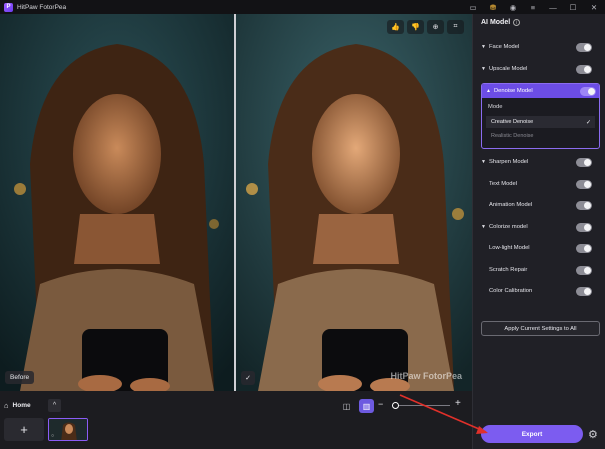 The width and height of the screenshot is (605, 449). What do you see at coordinates (513, 91) in the screenshot?
I see `denoise-model-label: Denoise Model` at bounding box center [513, 91].